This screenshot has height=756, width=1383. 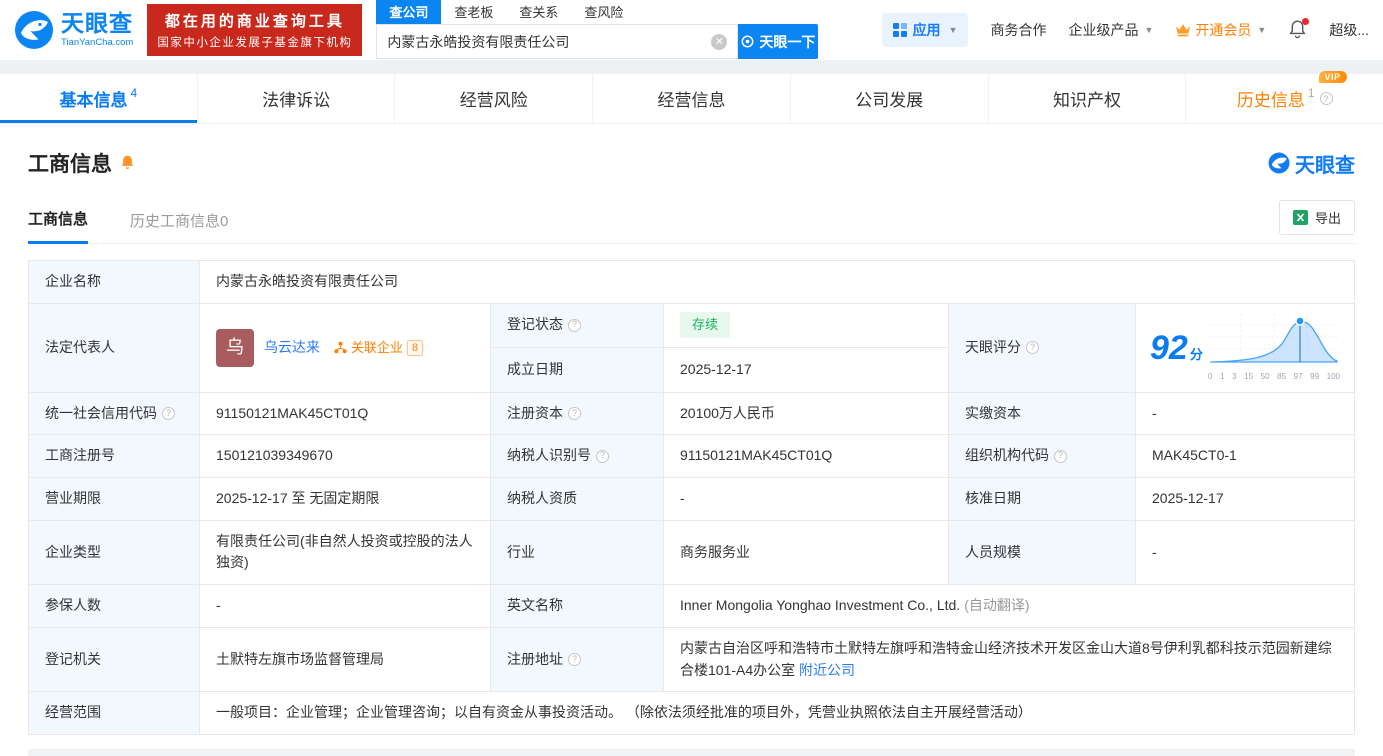 What do you see at coordinates (1110, 30) in the screenshot?
I see `nav-enterprise-products: 企业级产品 ▼` at bounding box center [1110, 30].